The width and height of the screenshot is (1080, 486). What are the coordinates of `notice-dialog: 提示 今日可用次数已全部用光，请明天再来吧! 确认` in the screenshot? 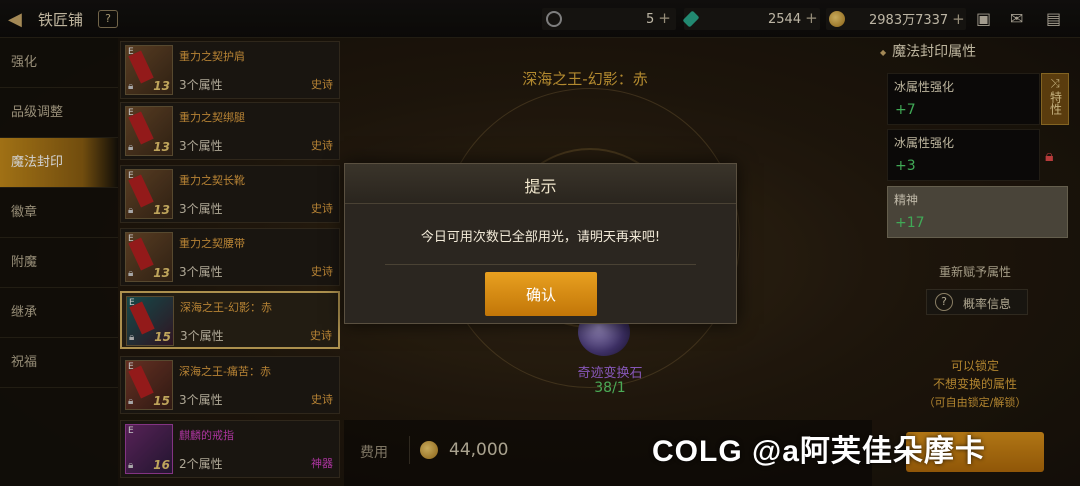 It's located at (540, 243).